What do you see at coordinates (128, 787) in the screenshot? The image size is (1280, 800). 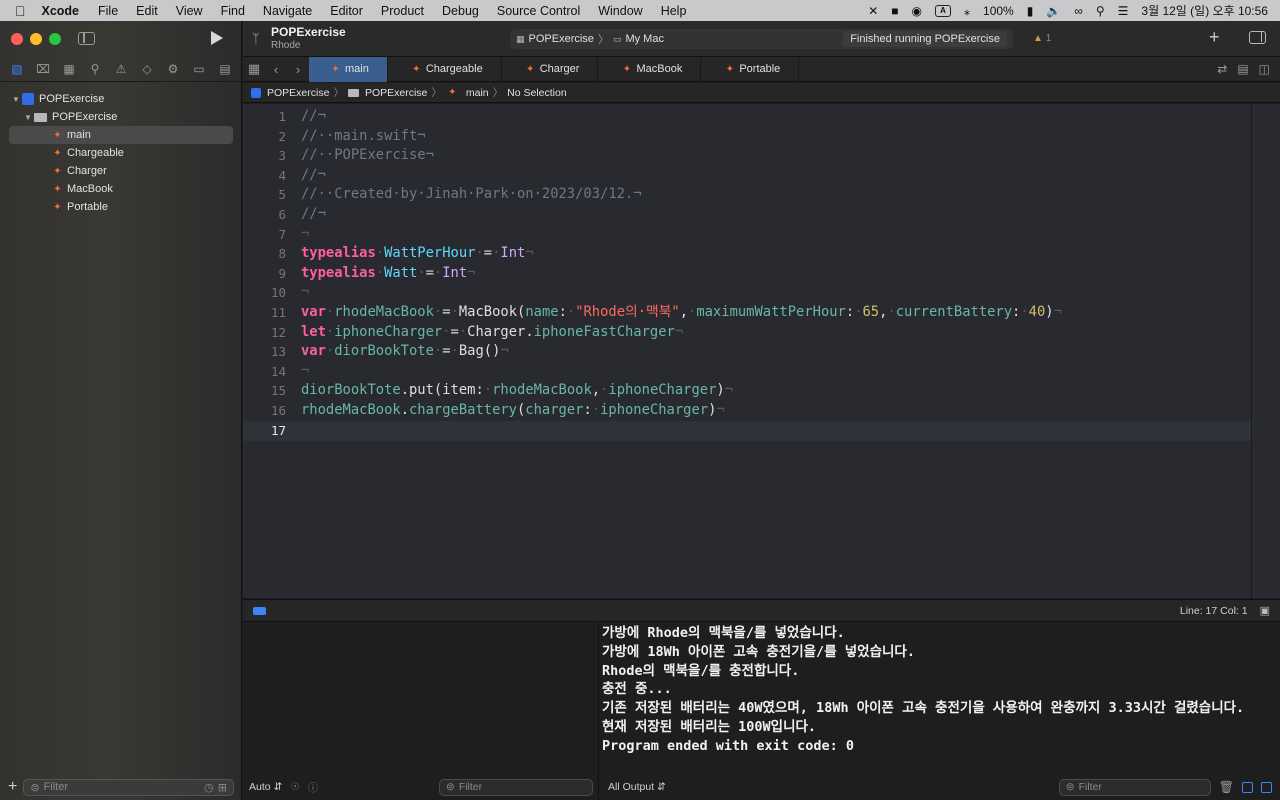 I see `navigator-filter-input: ⊜ Filter ◷ ⊞` at bounding box center [128, 787].